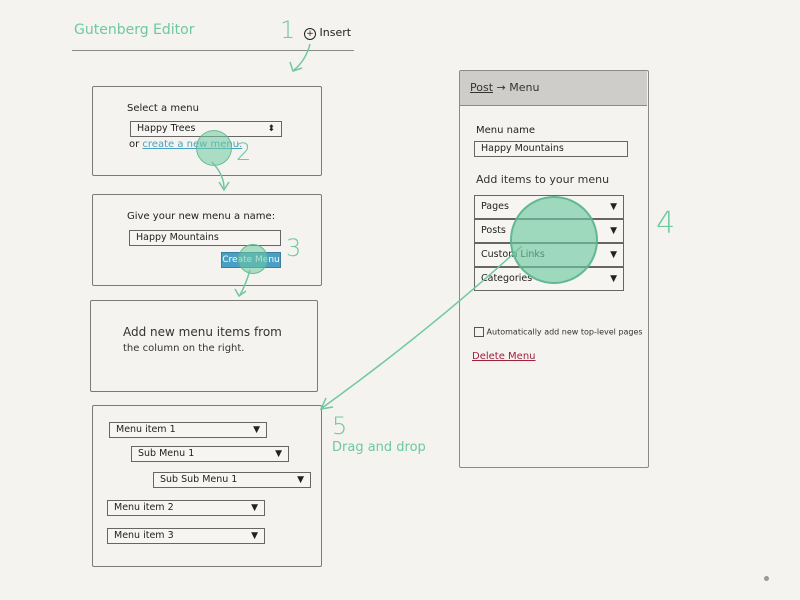 This screenshot has height=600, width=800. Describe the element at coordinates (666, 223) in the screenshot. I see `step-4-number: 4` at that location.